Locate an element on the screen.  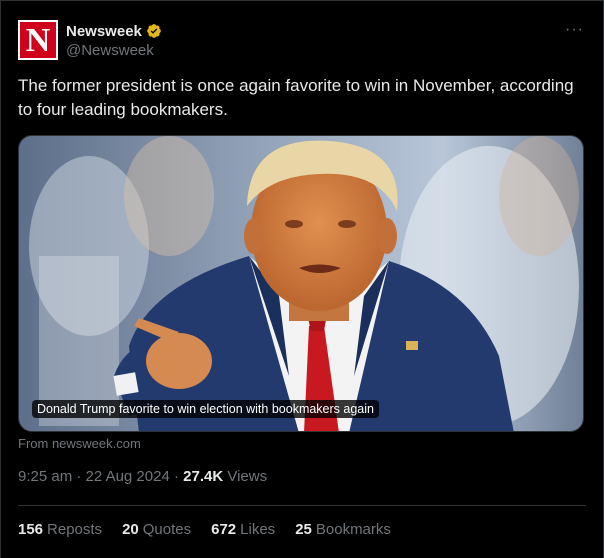
tweet-header: N Newsweek @Newsweek ··· is located at coordinates (302, 40).